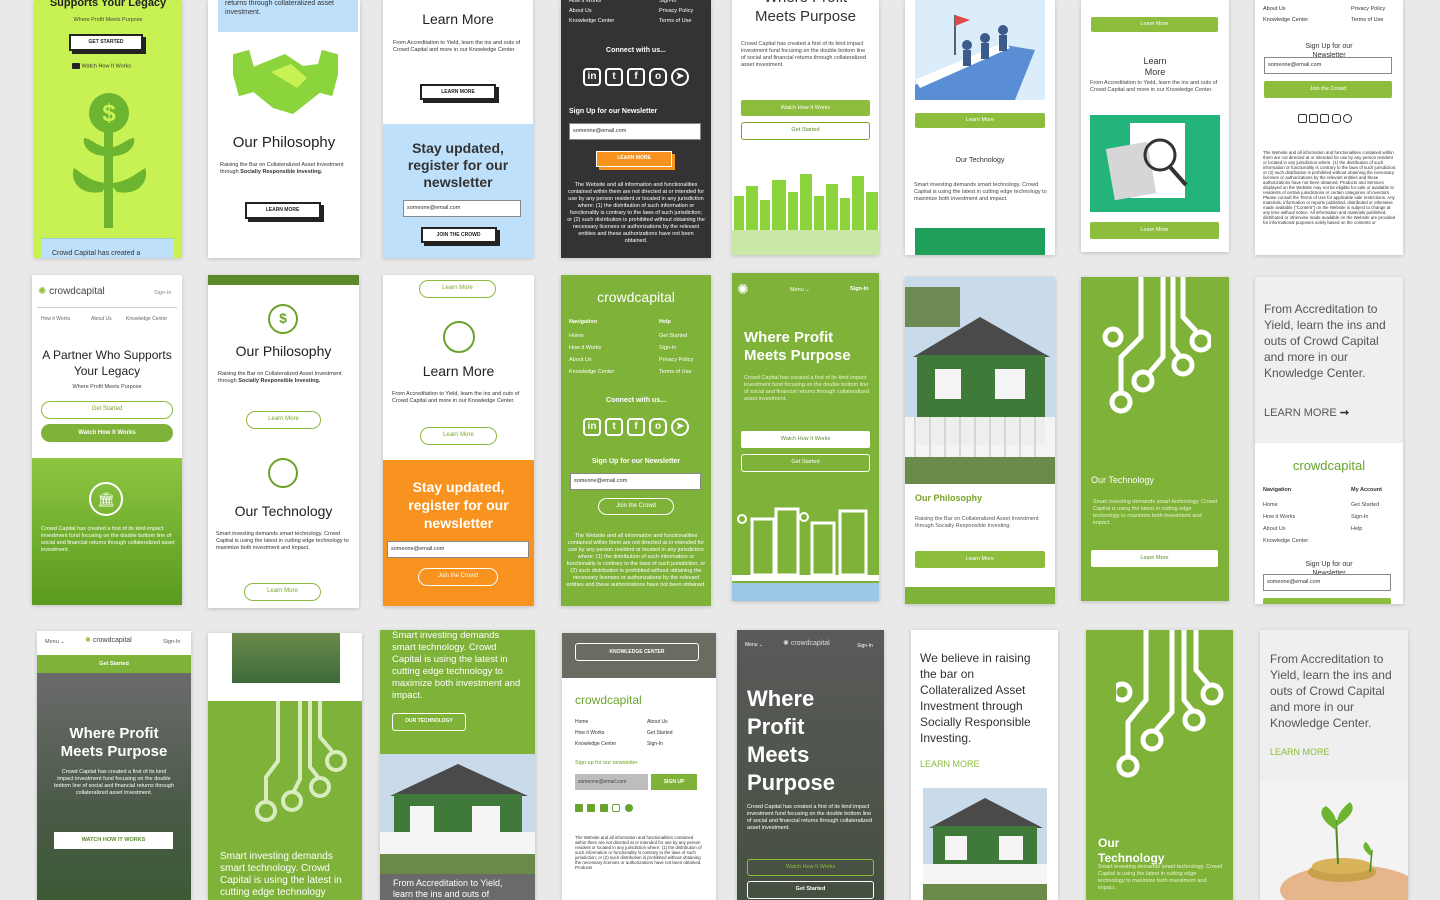 The height and width of the screenshot is (900, 1440). Describe the element at coordinates (637, 652) in the screenshot. I see `knowledge-center-button: KNOWLEDGE CENTER` at that location.